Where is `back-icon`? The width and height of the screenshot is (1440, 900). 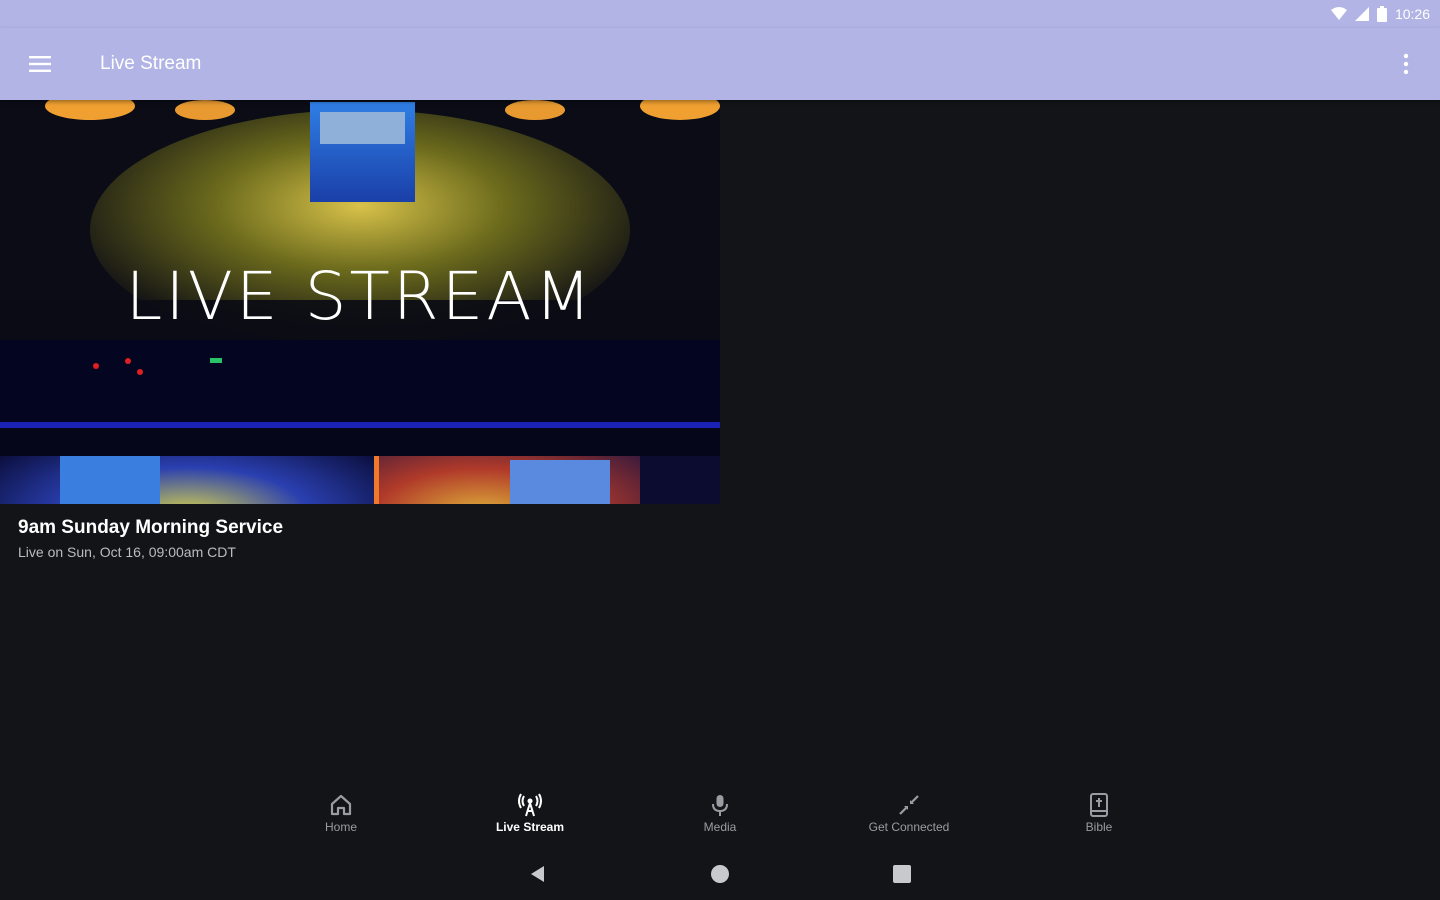
back-icon is located at coordinates (537, 874).